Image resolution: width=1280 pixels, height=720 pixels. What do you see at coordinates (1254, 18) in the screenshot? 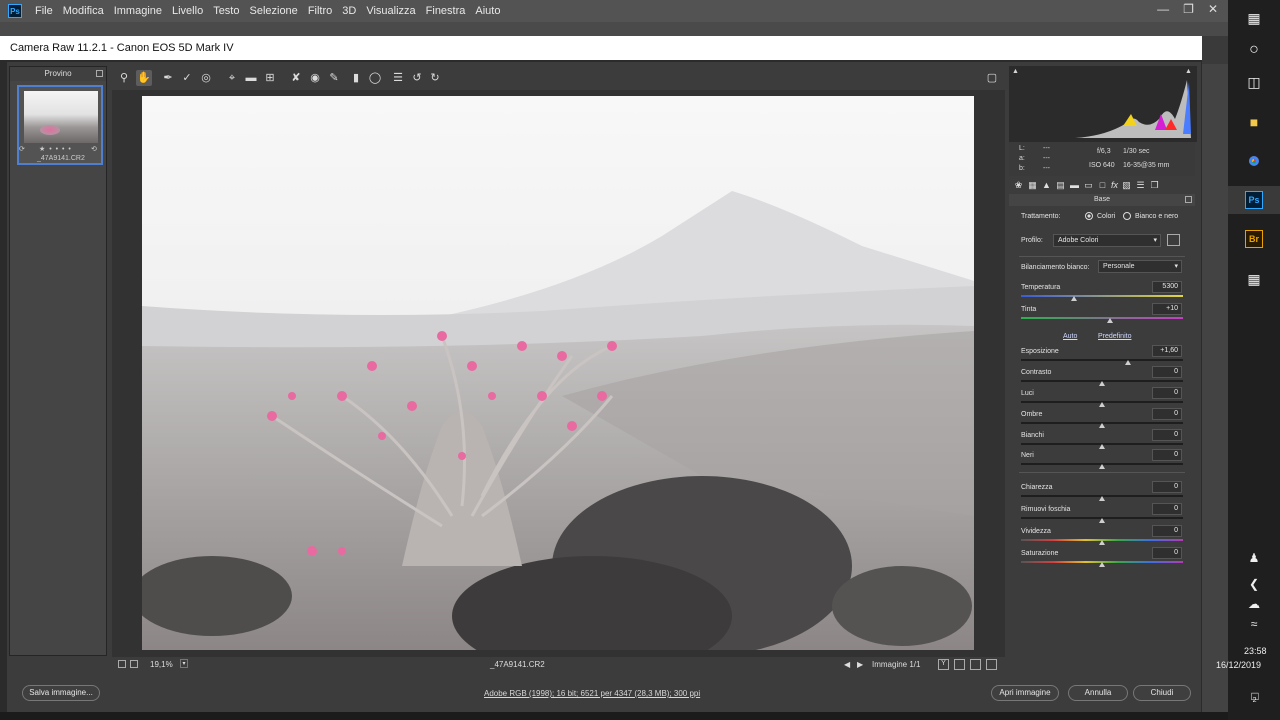
I see `start-icon: ▦` at bounding box center [1254, 18].